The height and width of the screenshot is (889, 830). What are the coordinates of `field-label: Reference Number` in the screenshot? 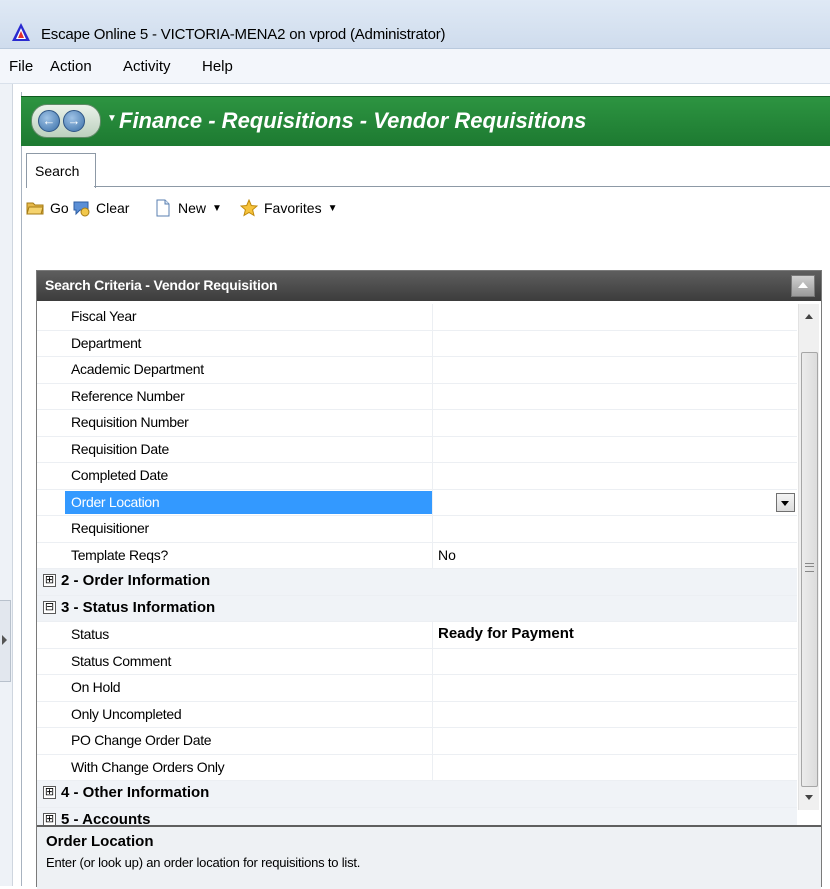 It's located at (128, 395).